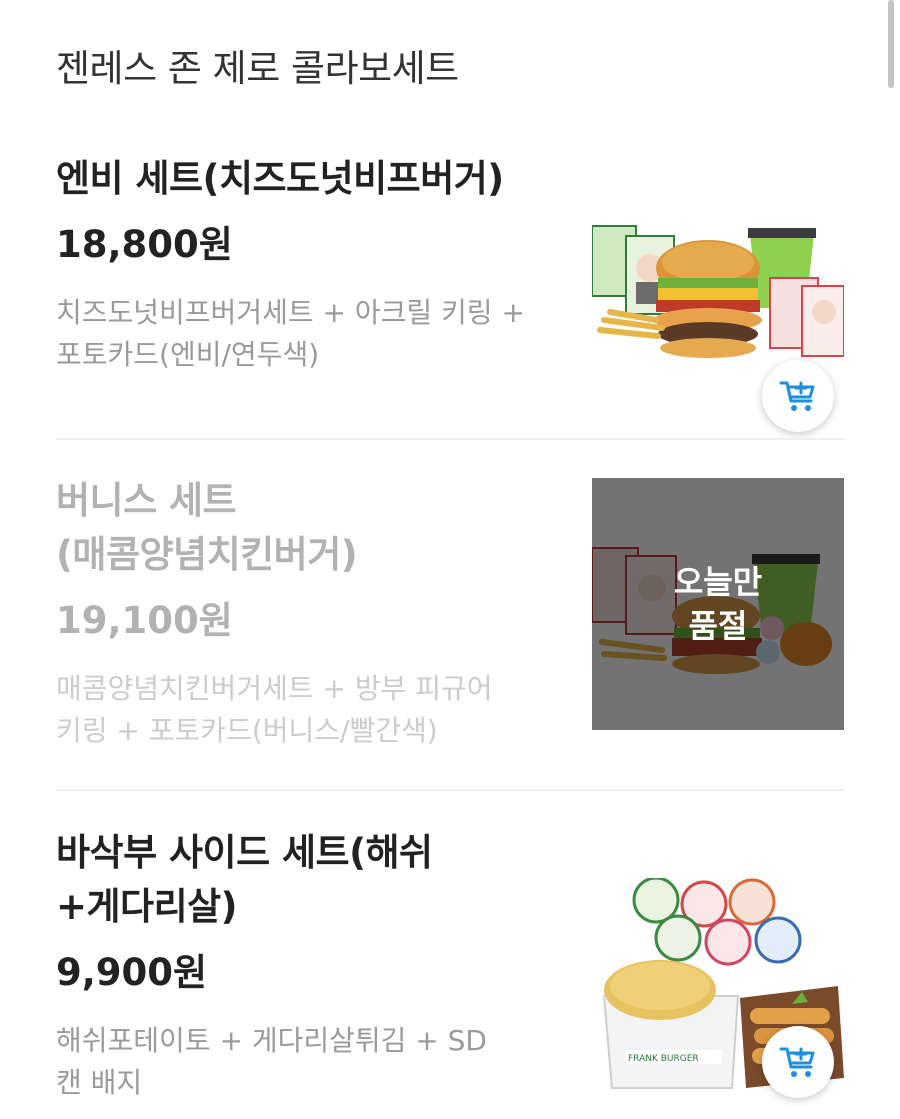  I want to click on item-name: 바삭부 사이드 세트(해쉬 +게다리살), so click(244, 879).